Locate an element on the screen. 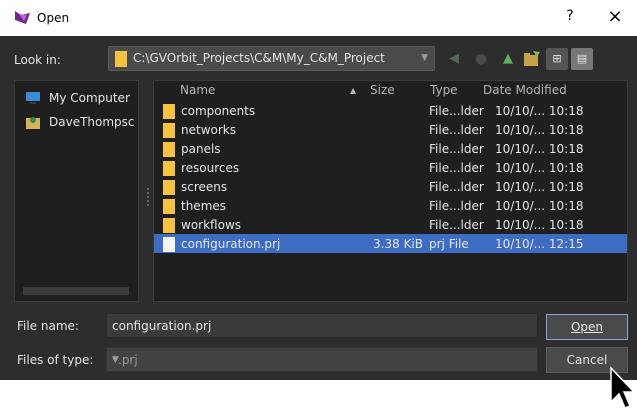 Image resolution: width=637 pixels, height=412 pixels. title-bar: Open ? × is located at coordinates (318, 18).